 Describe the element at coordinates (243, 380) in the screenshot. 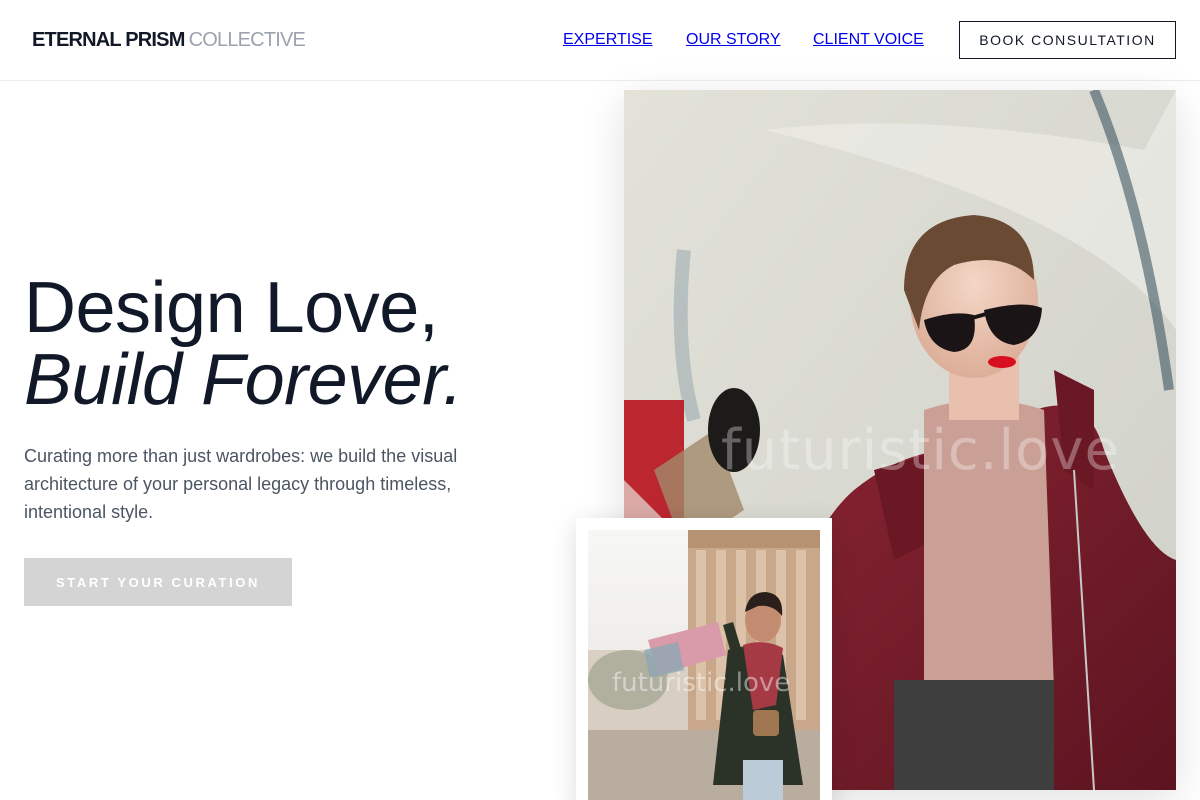

I see `hero-title-line2: Build Forever.` at that location.